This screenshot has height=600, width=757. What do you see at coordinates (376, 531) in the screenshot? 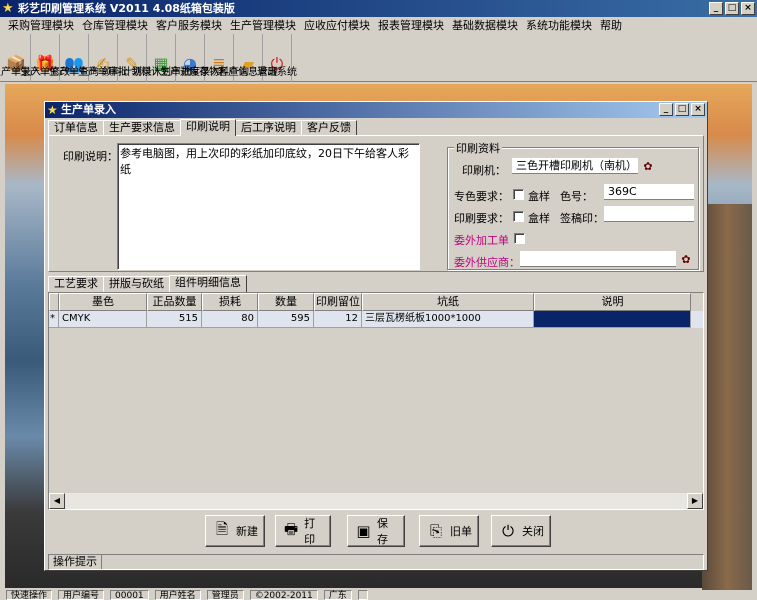
I see `action-button-2: ▣ 保存` at bounding box center [376, 531].